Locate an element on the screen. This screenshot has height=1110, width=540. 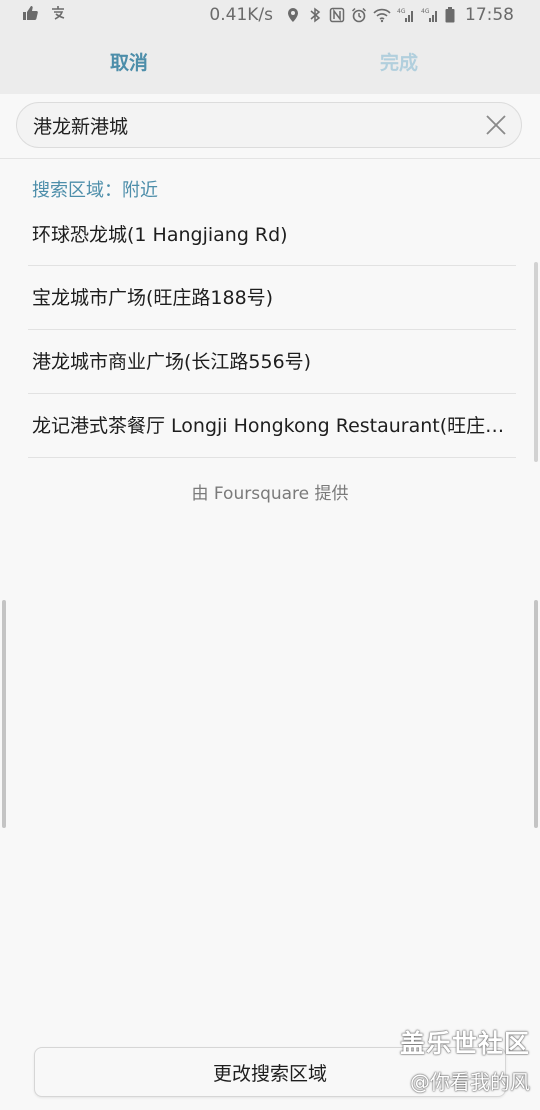
watermark-title: 盖乐世社区 is located at coordinates (464, 1043).